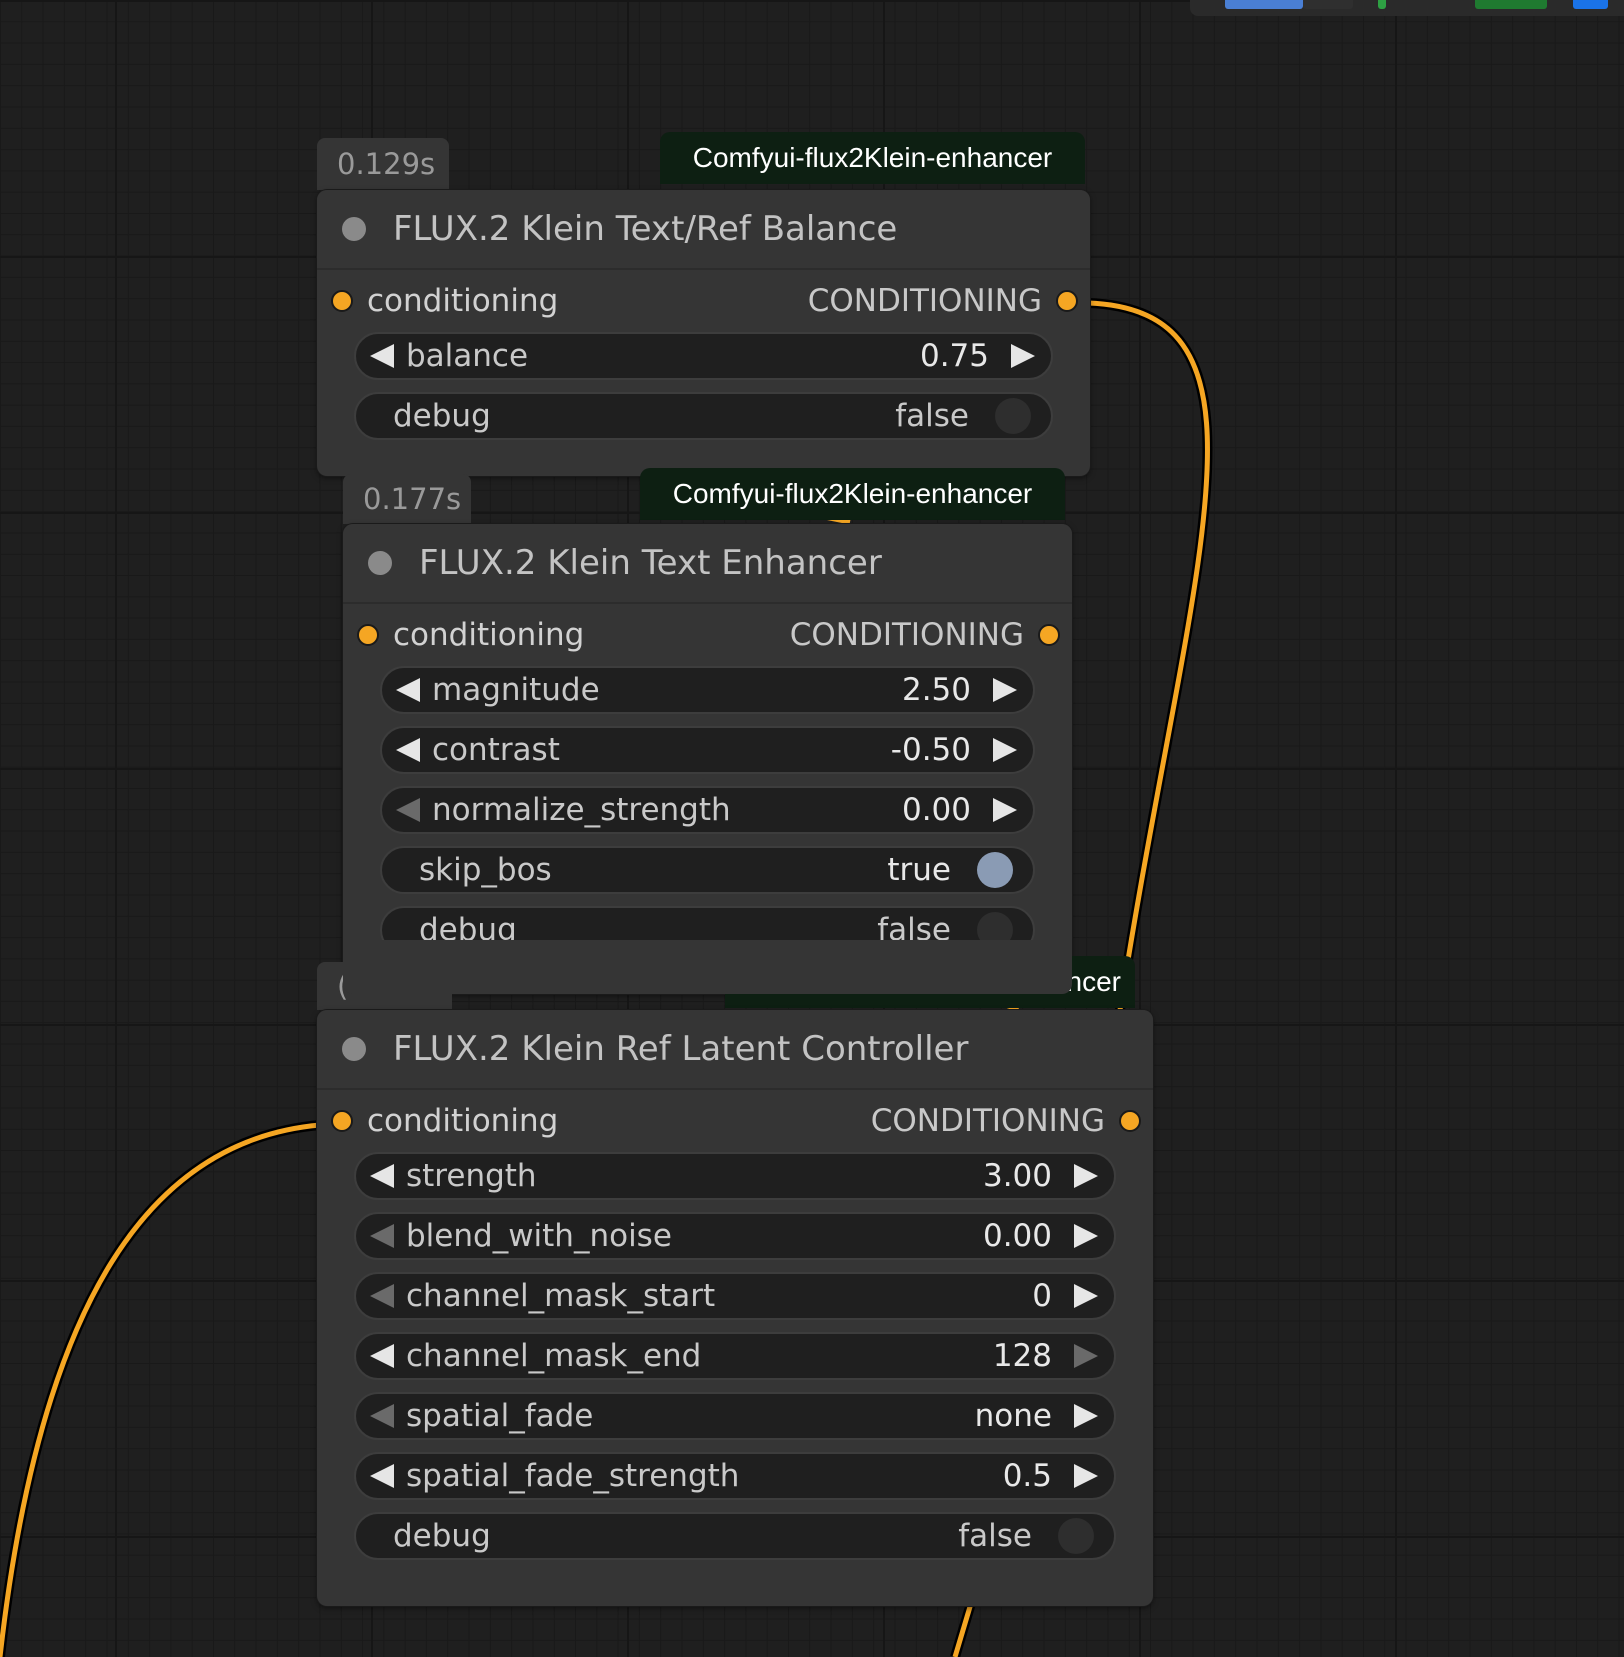  What do you see at coordinates (554, 1356) in the screenshot?
I see `widget-label: channel_mask_end` at bounding box center [554, 1356].